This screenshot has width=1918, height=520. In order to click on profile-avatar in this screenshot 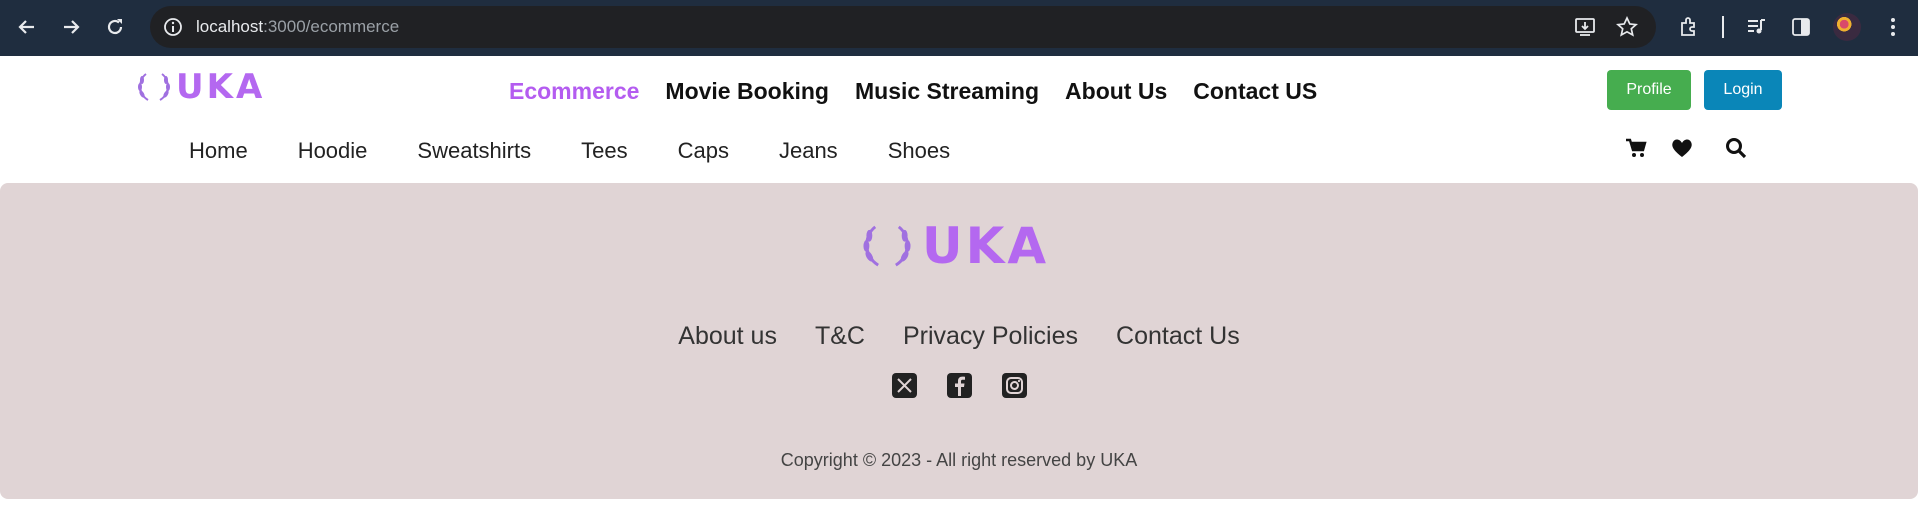, I will do `click(1847, 27)`.